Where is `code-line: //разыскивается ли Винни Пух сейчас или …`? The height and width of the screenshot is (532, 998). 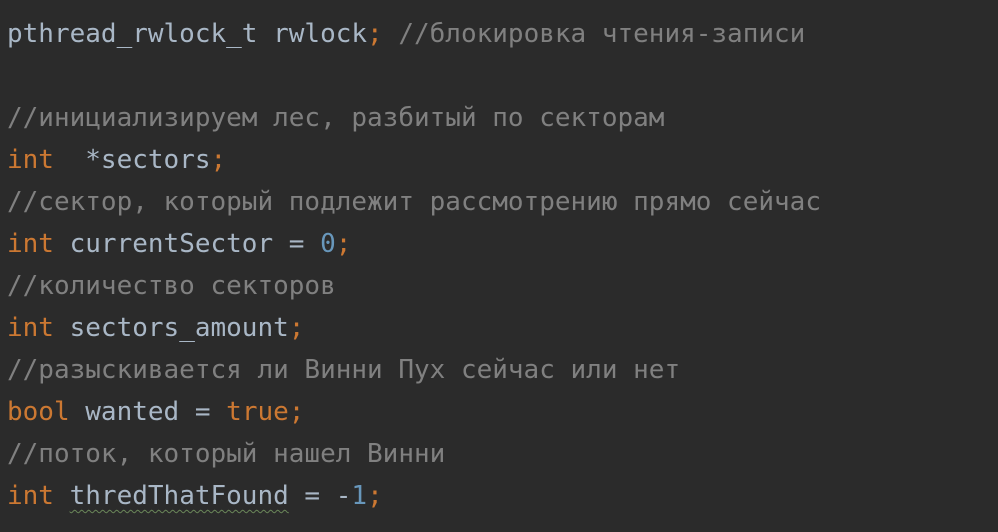 code-line: //разыскивается ли Винни Пух сейчас или … is located at coordinates (502, 370).